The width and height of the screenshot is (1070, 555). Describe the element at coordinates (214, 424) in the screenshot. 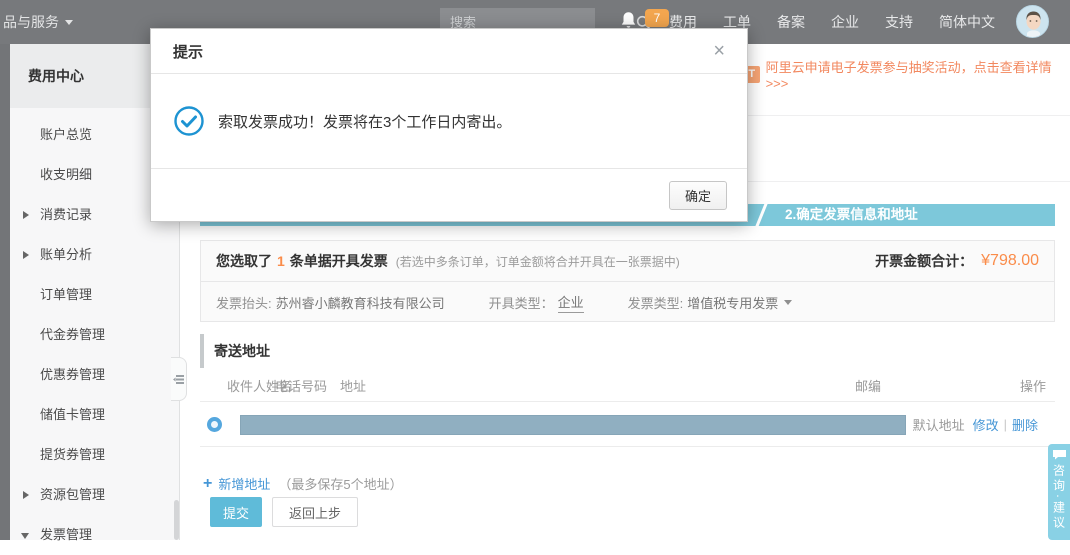

I see `address-radio-selected` at that location.